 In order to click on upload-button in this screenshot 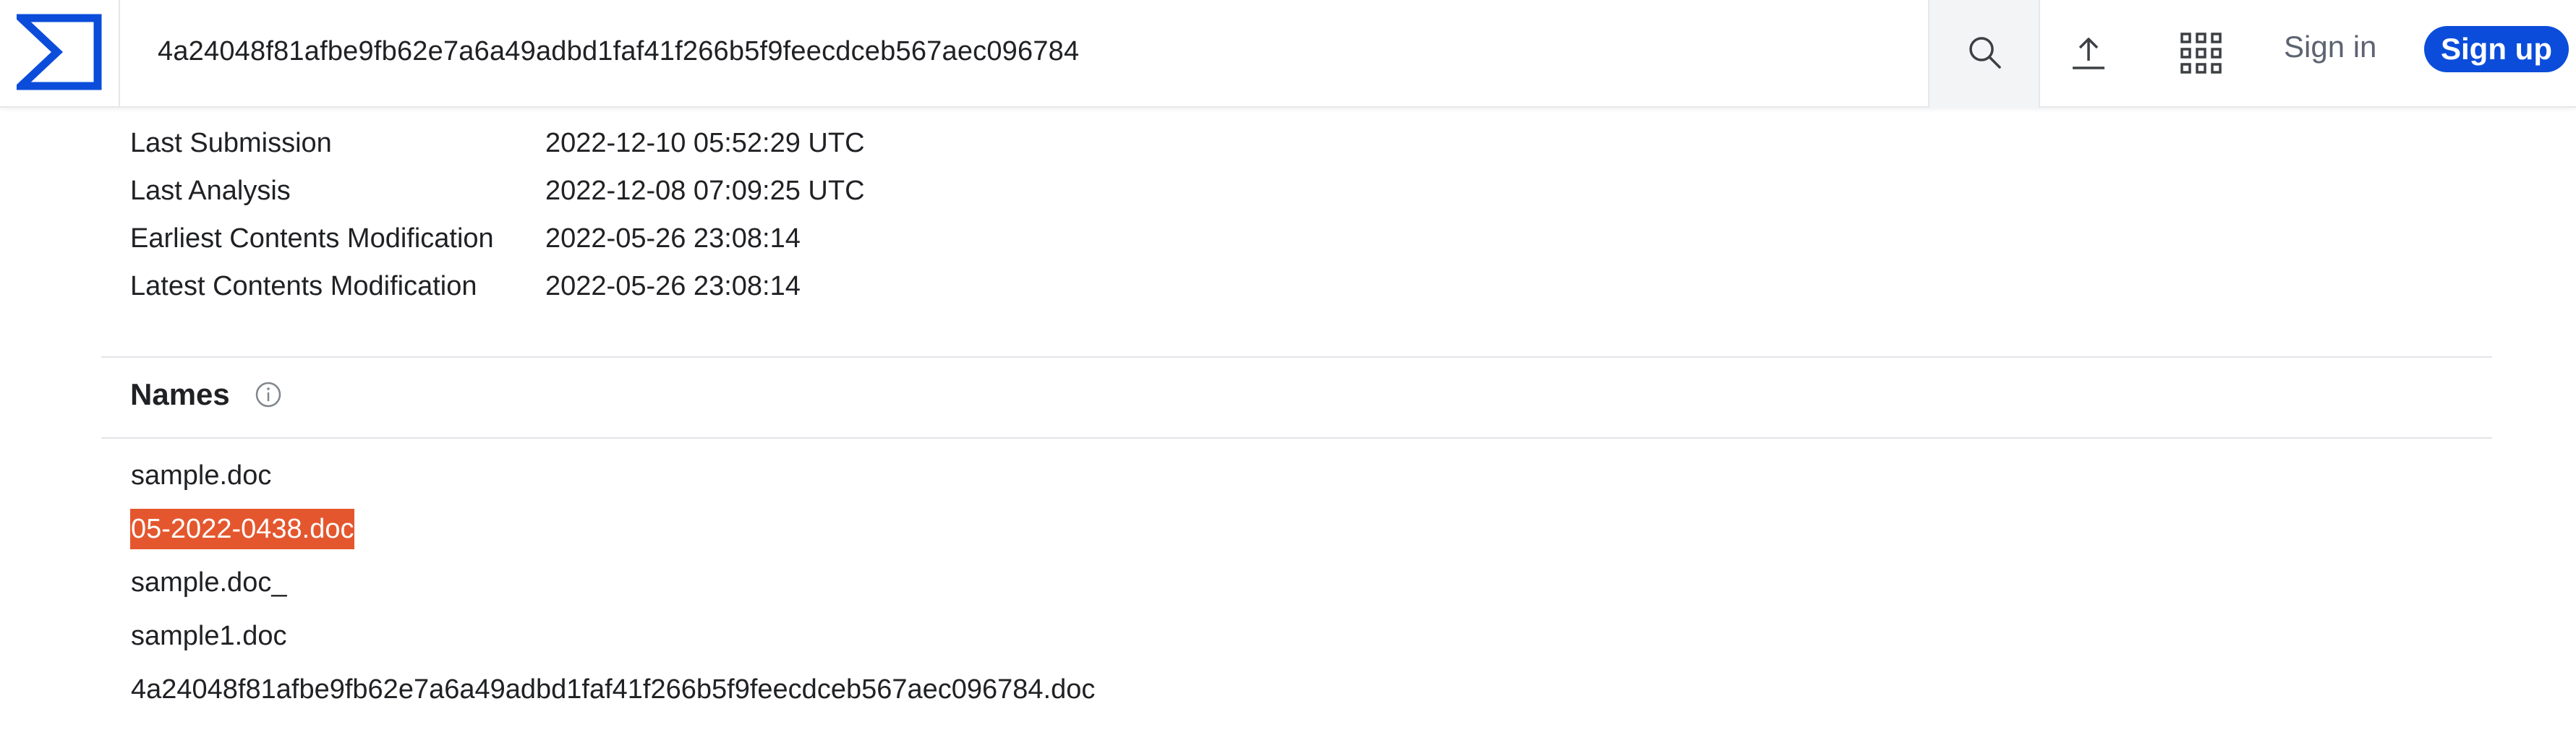, I will do `click(2089, 55)`.